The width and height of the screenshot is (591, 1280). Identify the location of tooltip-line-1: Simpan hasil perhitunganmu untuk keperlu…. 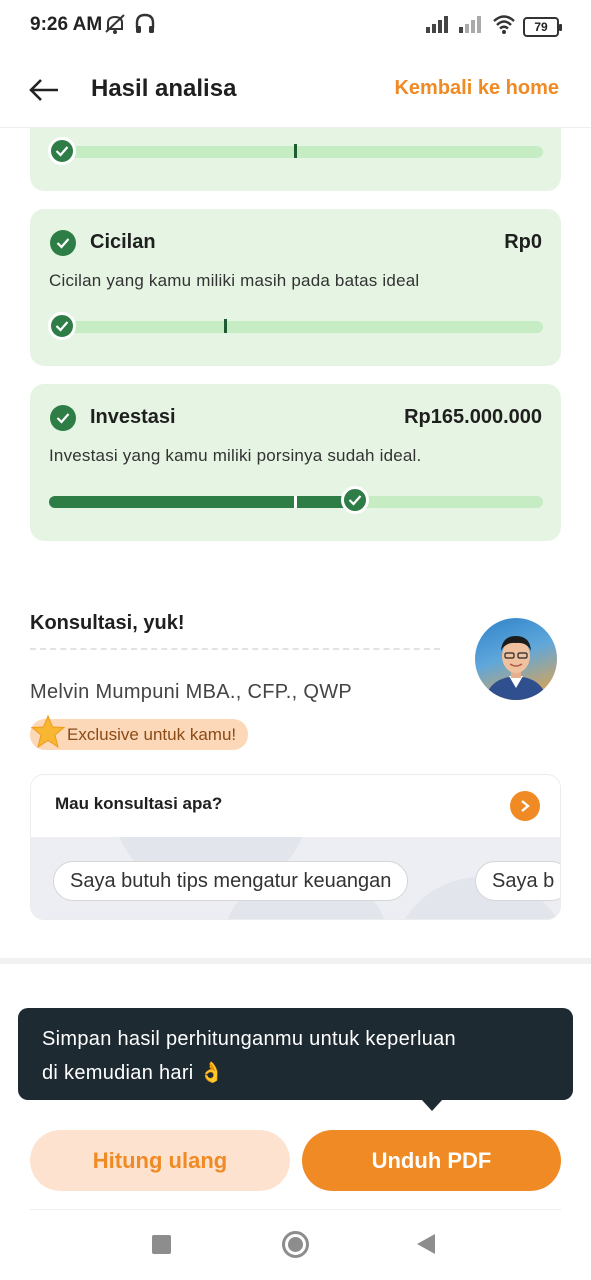
(249, 1039).